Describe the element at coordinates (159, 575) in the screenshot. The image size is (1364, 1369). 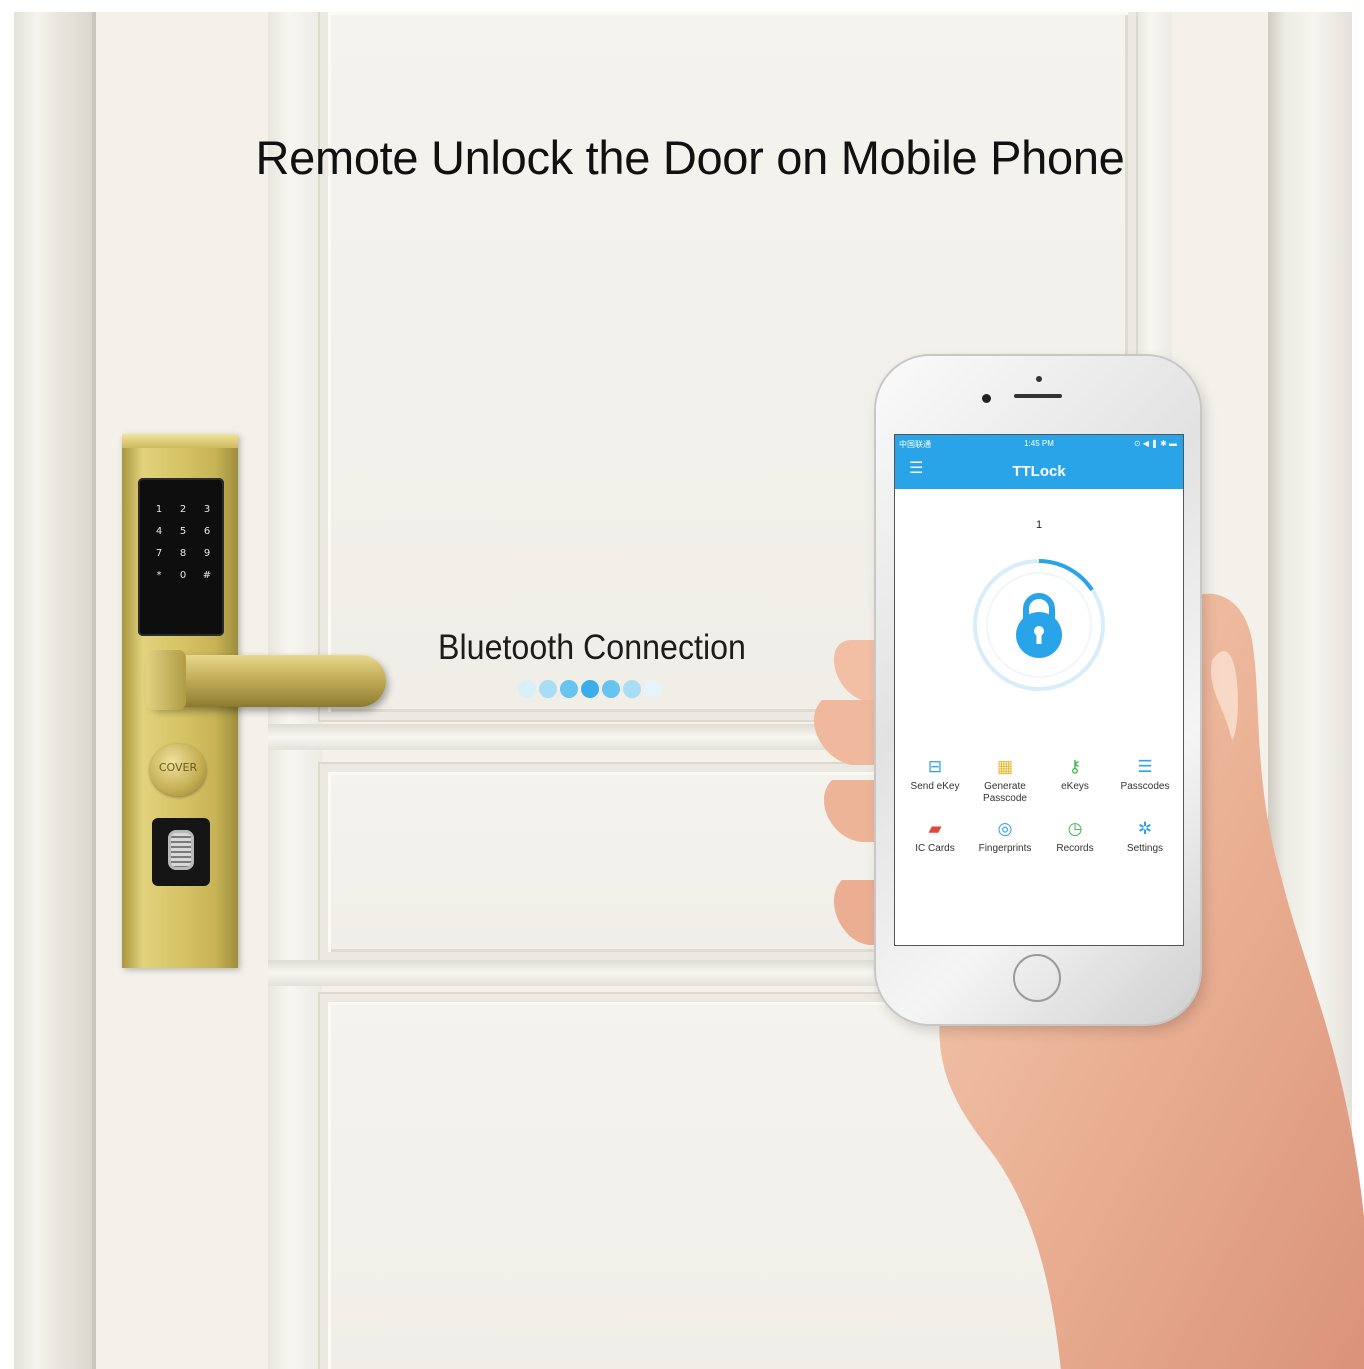
I see `keypad-key: *` at that location.